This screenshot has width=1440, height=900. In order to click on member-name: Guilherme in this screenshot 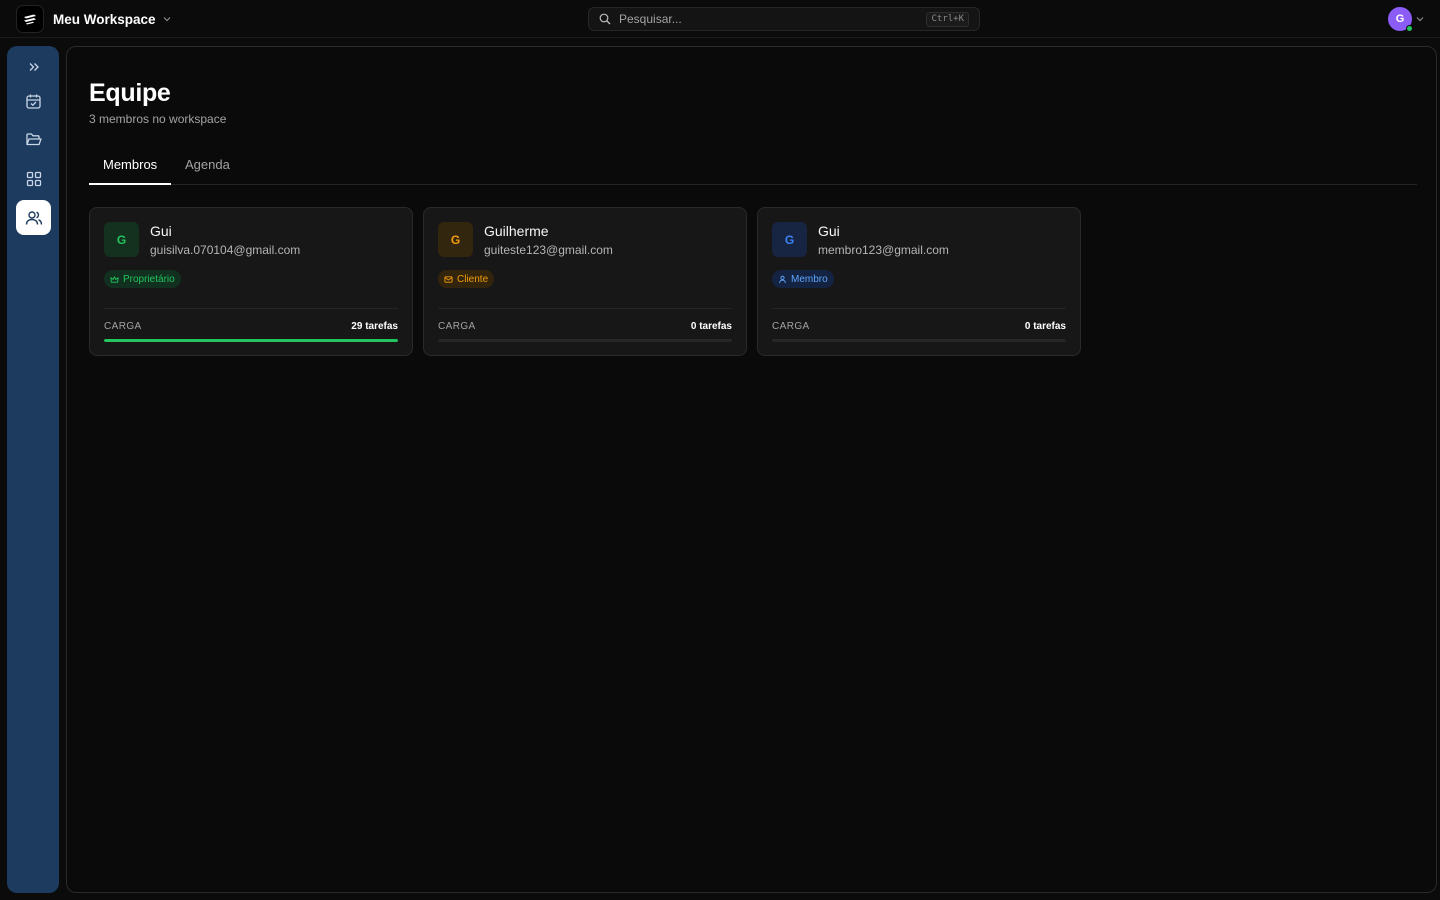, I will do `click(516, 231)`.